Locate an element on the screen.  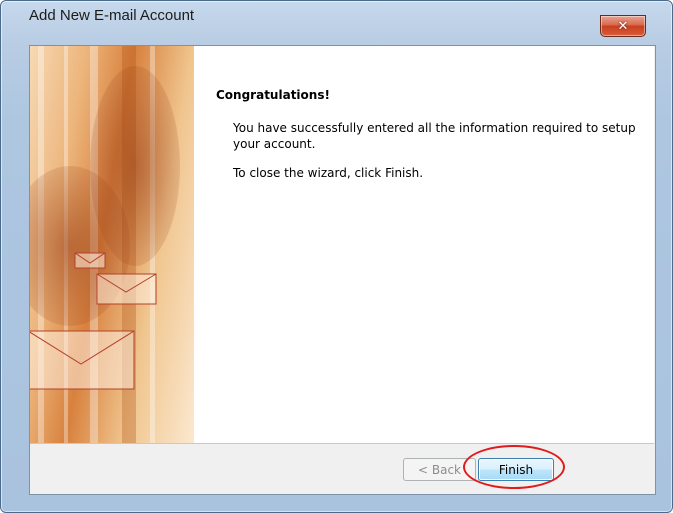
title-bar: Add New E-mail Account ✕ is located at coordinates (336, 19).